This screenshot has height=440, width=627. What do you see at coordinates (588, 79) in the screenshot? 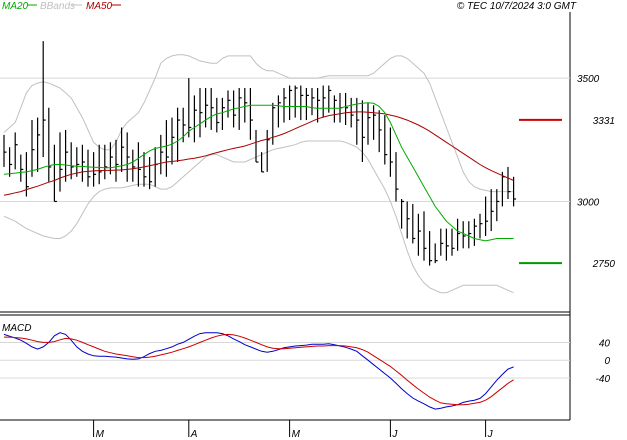
I see `price-y-tick-label: 3500` at bounding box center [588, 79].